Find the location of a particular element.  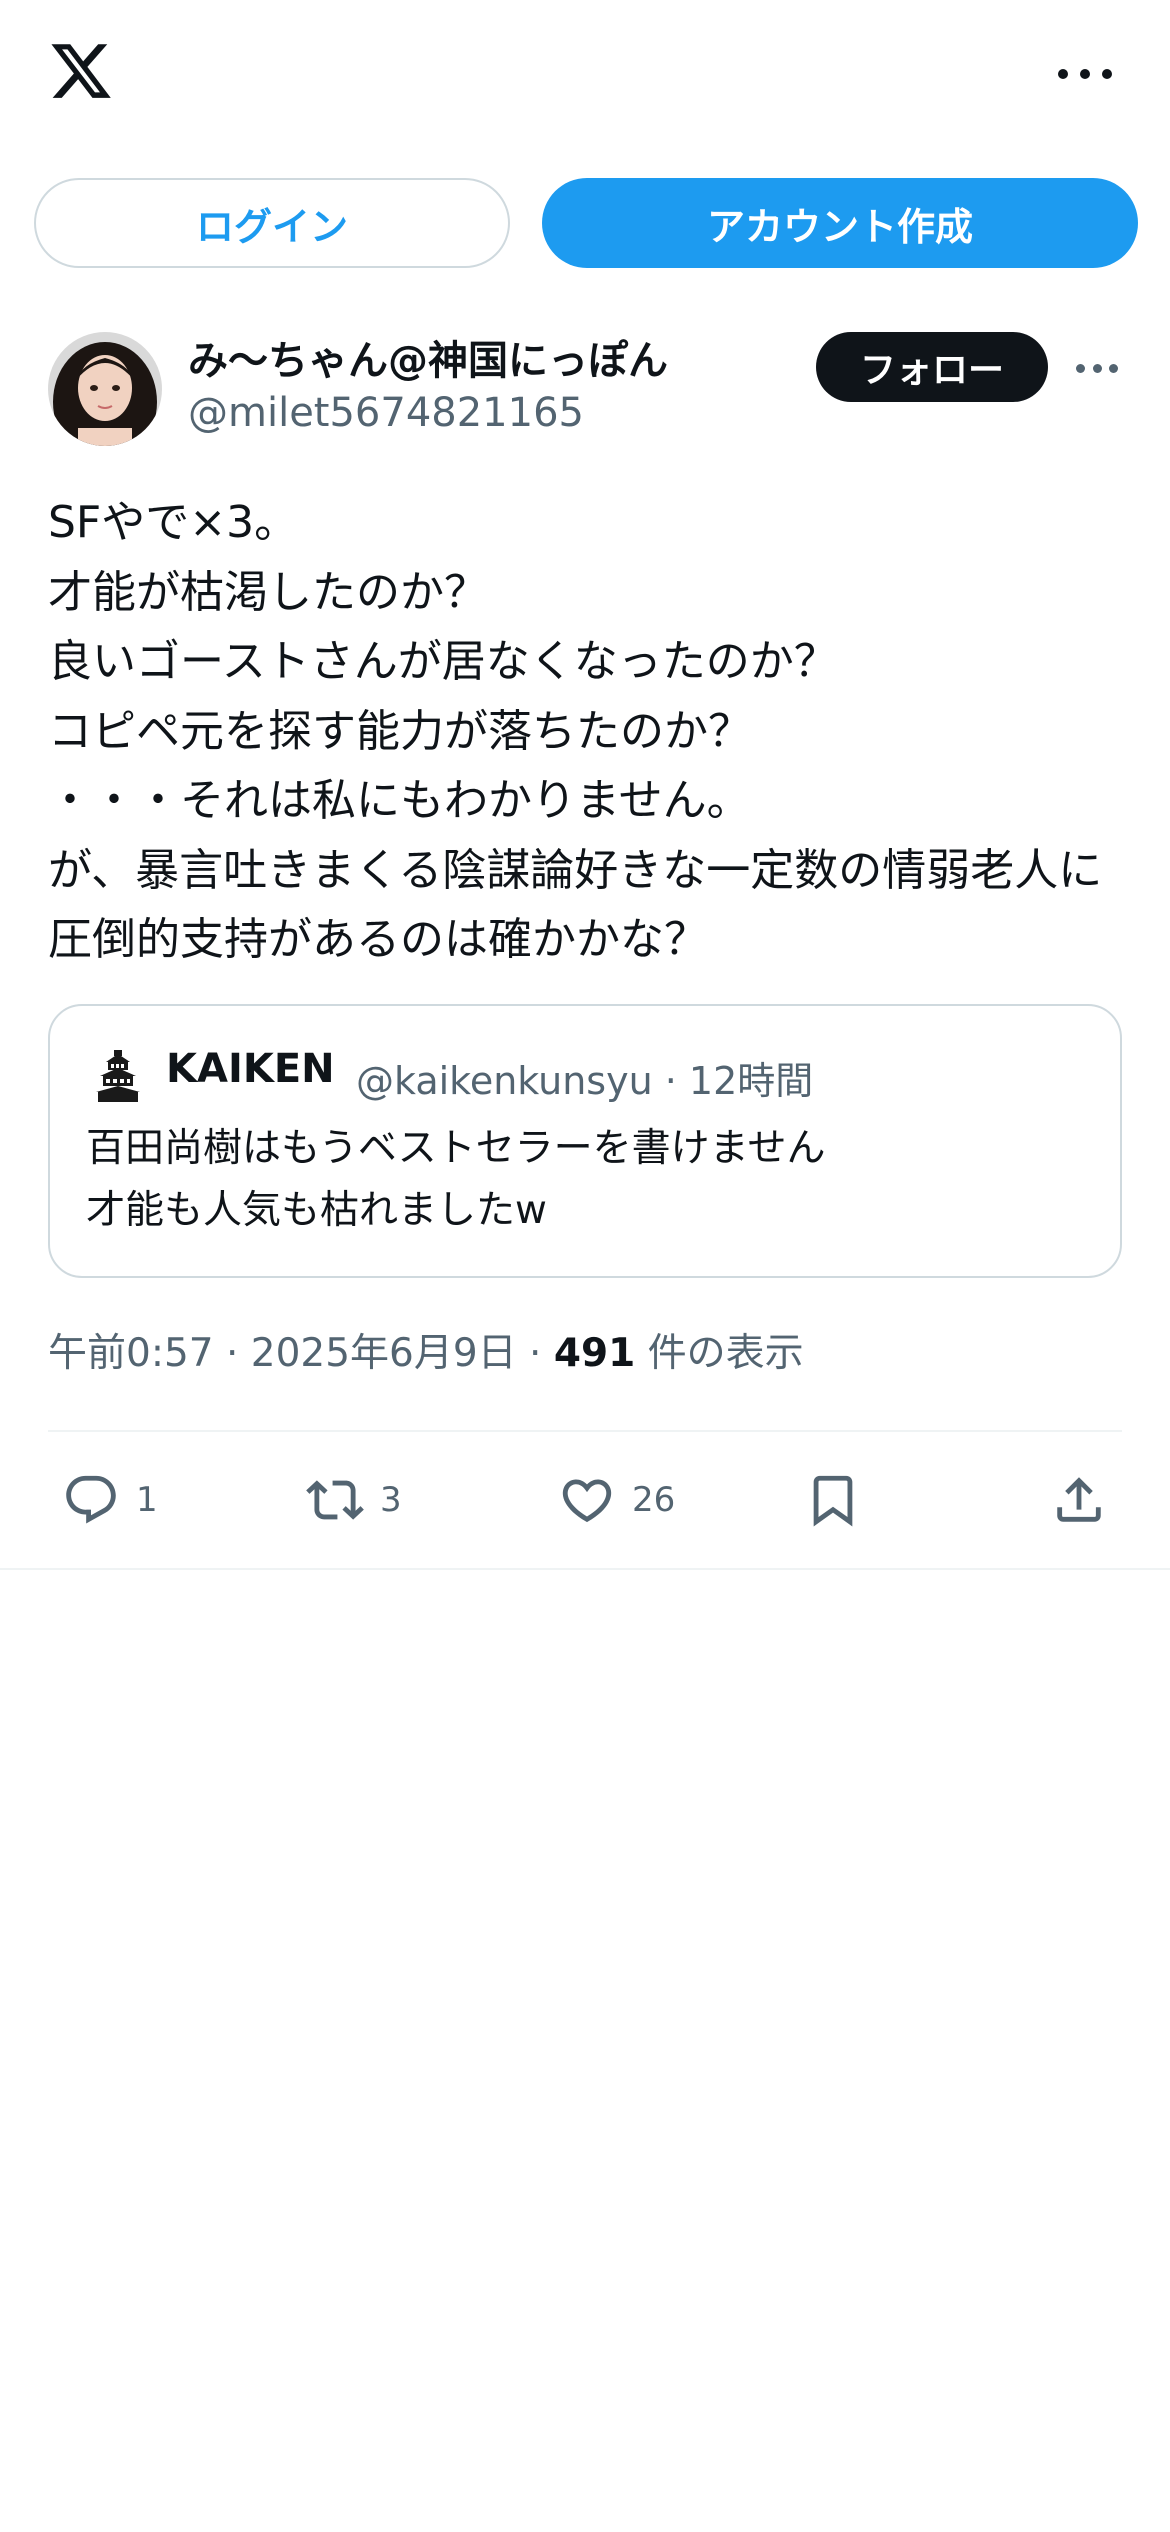

post-timestamp-views: 午前0:57 · 2025年6月9日 · 491 件の表示 is located at coordinates (426, 1350).